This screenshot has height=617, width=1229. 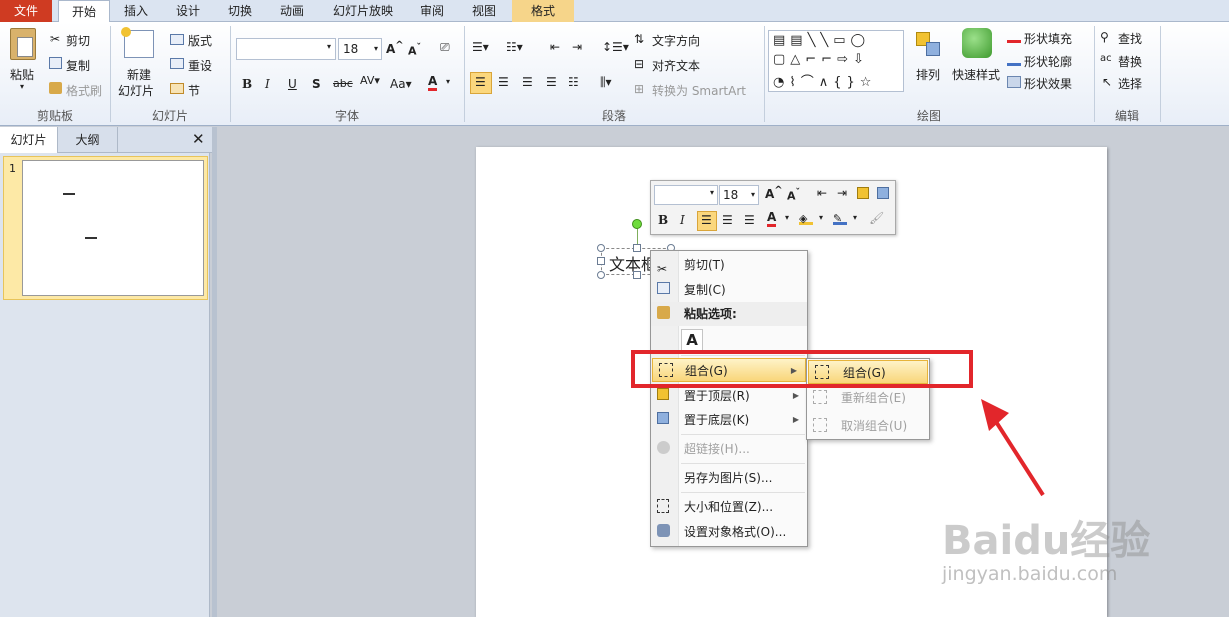 I want to click on align-right-icon: ☰, so click(x=527, y=82).